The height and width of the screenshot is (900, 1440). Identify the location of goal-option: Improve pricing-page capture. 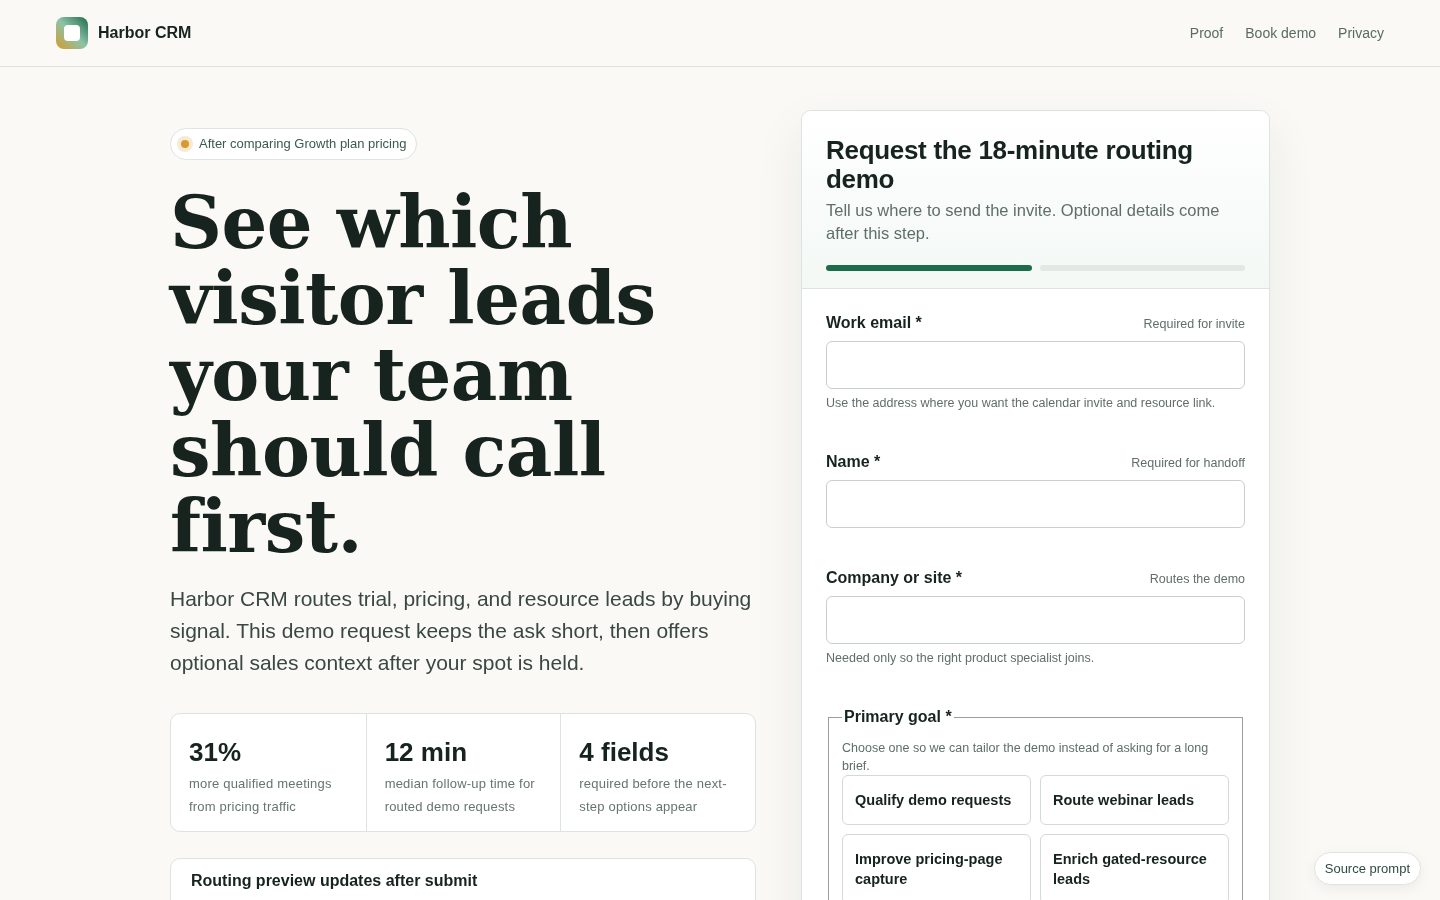
(936, 867).